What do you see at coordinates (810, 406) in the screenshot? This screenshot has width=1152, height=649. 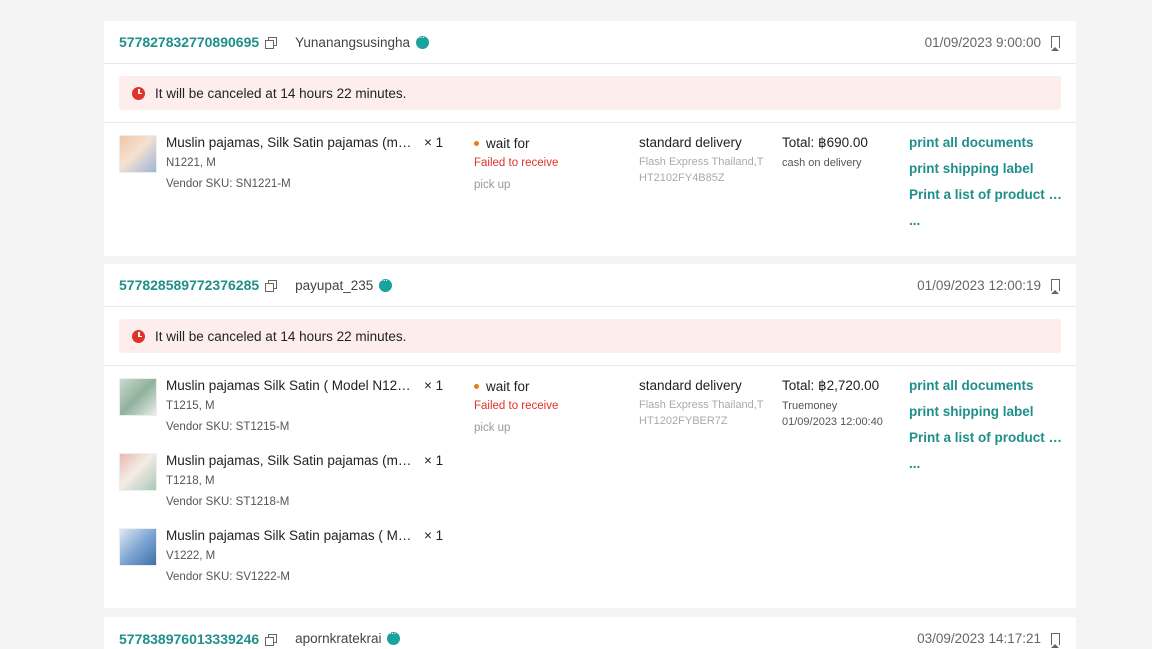 I see `payment-method: Truemoney` at bounding box center [810, 406].